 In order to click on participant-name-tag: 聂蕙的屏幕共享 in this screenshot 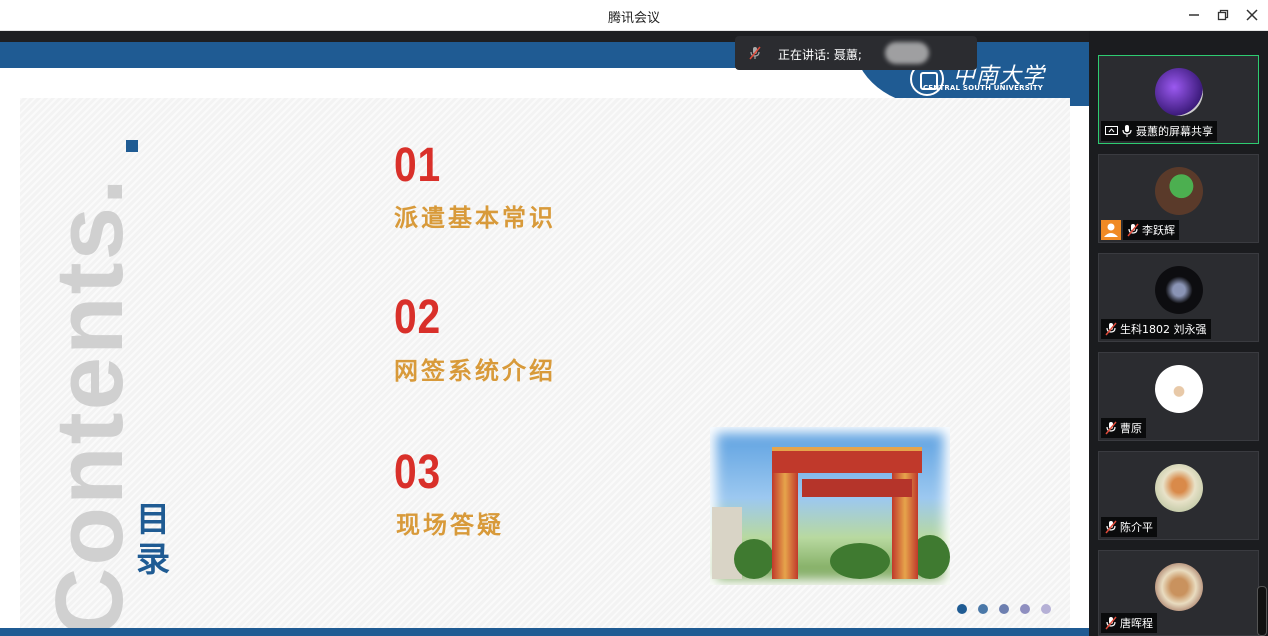, I will do `click(1159, 131)`.